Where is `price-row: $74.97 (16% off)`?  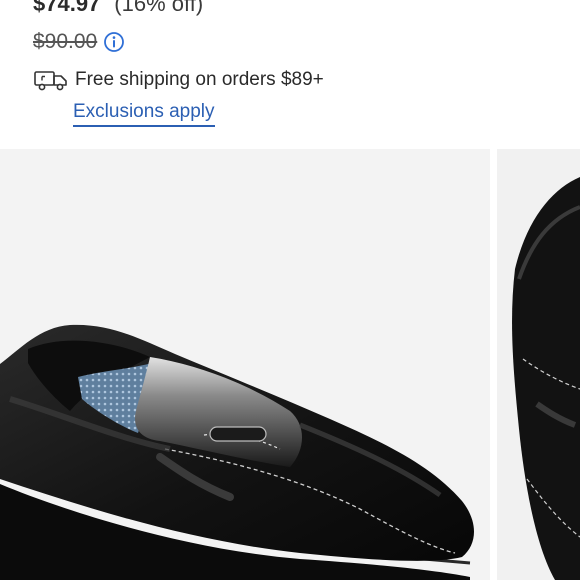
price-row: $74.97 (16% off) is located at coordinates (118, 11).